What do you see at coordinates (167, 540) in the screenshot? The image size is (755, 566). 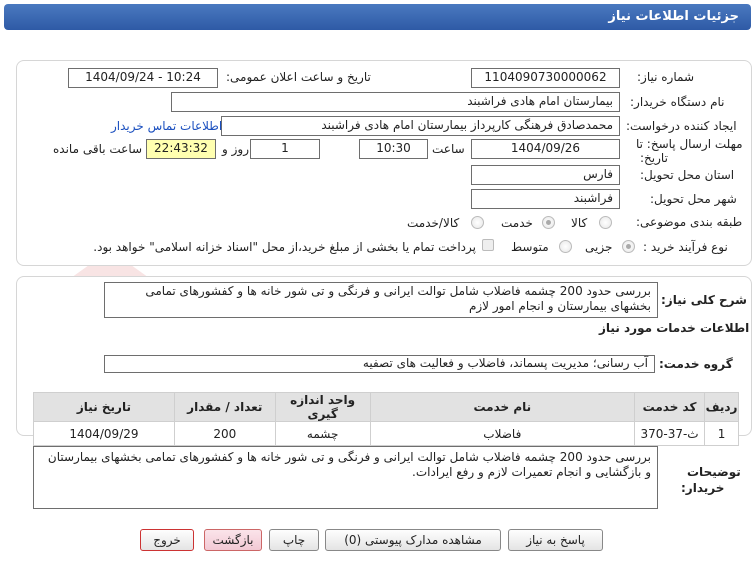 I see `exit-button: خروج` at bounding box center [167, 540].